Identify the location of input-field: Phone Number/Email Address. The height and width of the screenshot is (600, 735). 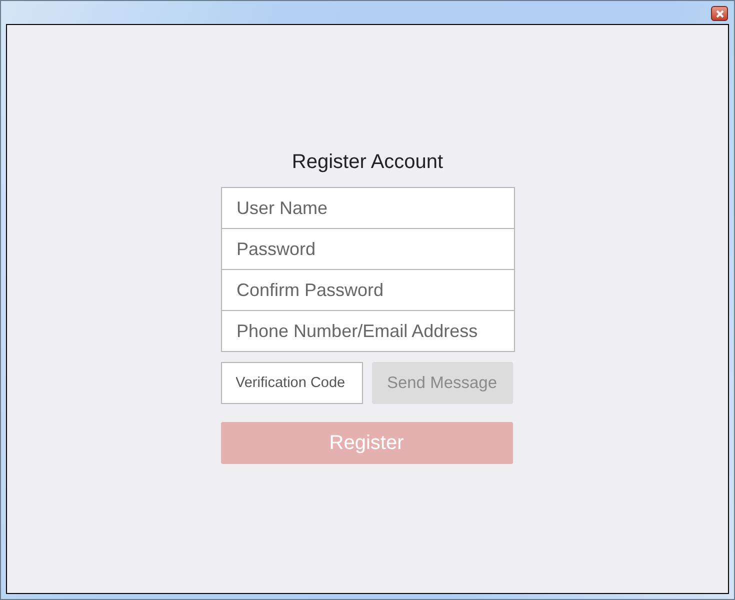
(367, 331).